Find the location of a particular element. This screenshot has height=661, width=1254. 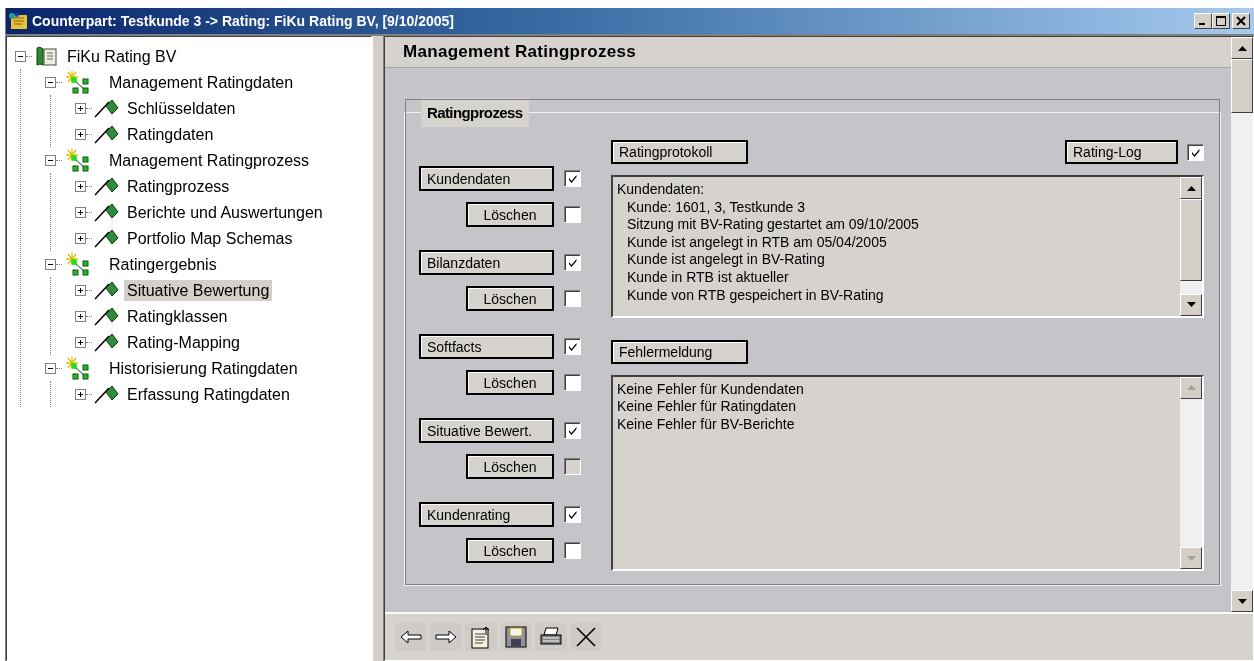

up-arrow-icon is located at coordinates (1191, 388).